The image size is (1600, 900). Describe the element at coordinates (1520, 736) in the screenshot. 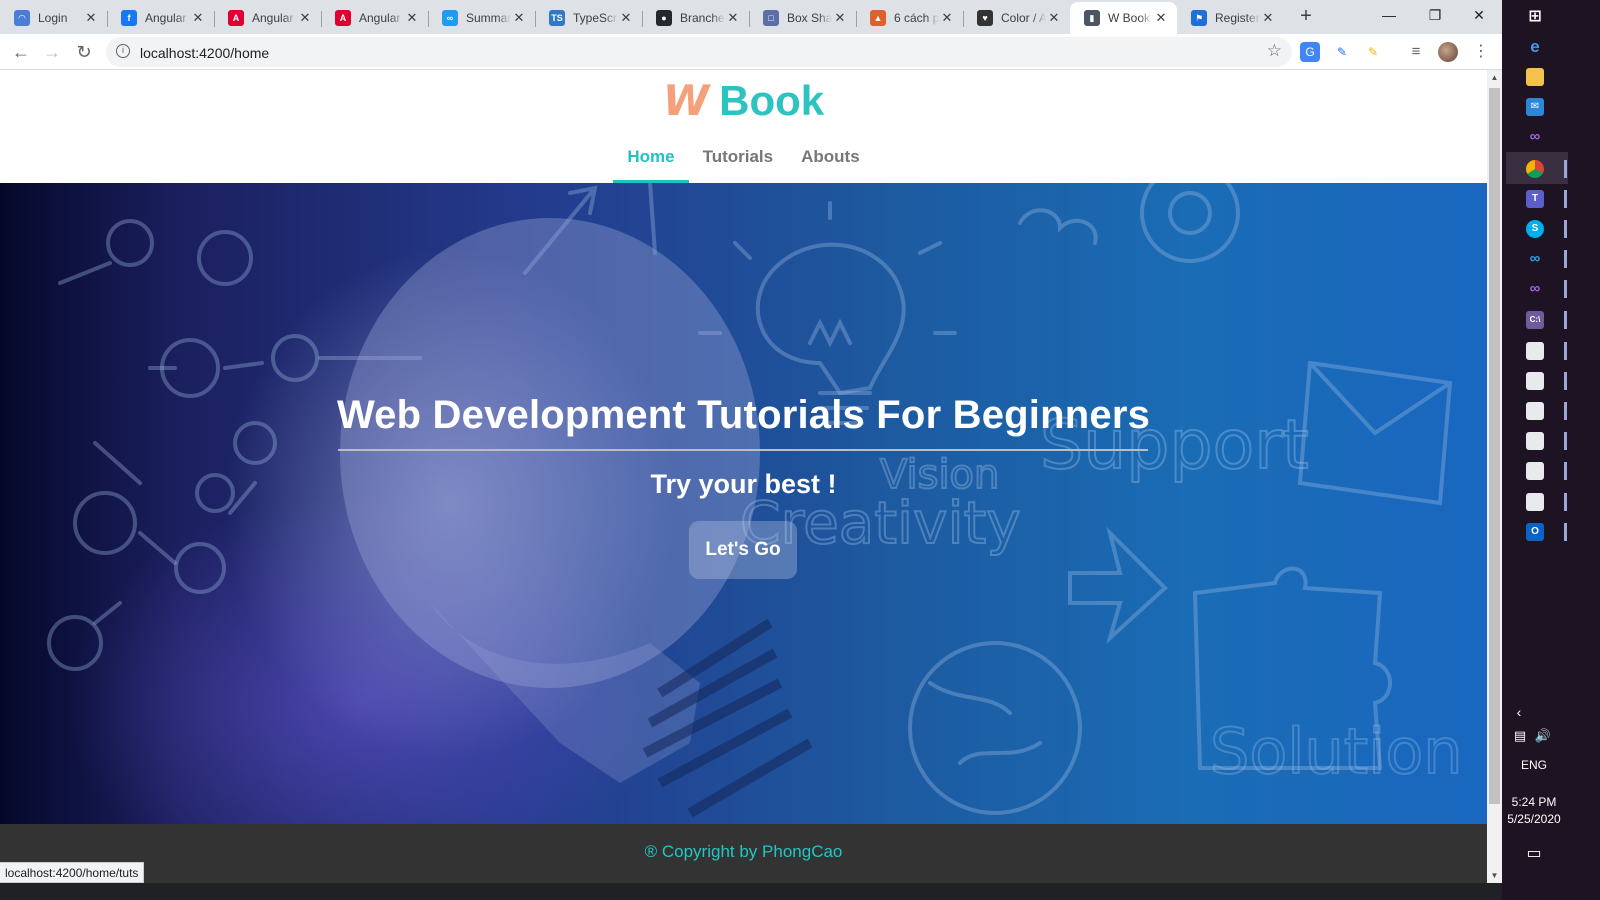

I see `network-icon: ▤` at that location.